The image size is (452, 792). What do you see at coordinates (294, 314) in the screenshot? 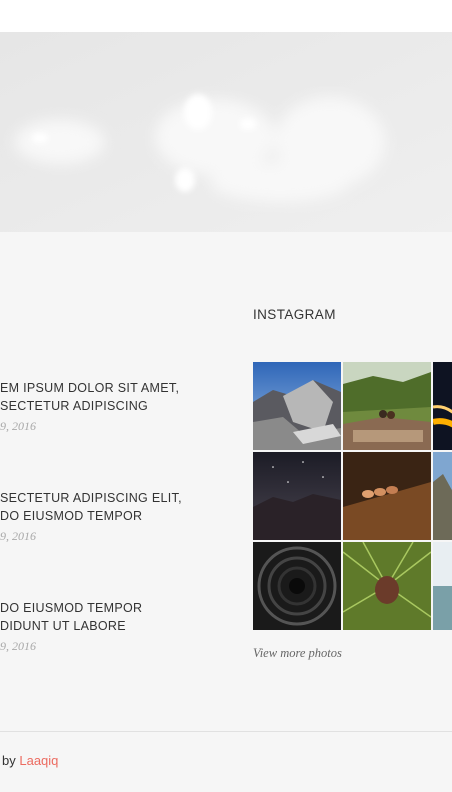
I see `instagram-widget-title: INSTAGRAM` at bounding box center [294, 314].